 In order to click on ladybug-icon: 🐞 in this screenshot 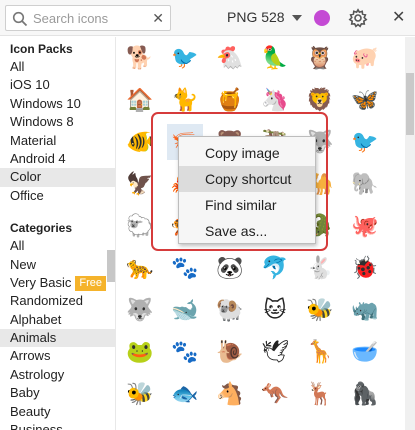, I will do `click(365, 268)`.